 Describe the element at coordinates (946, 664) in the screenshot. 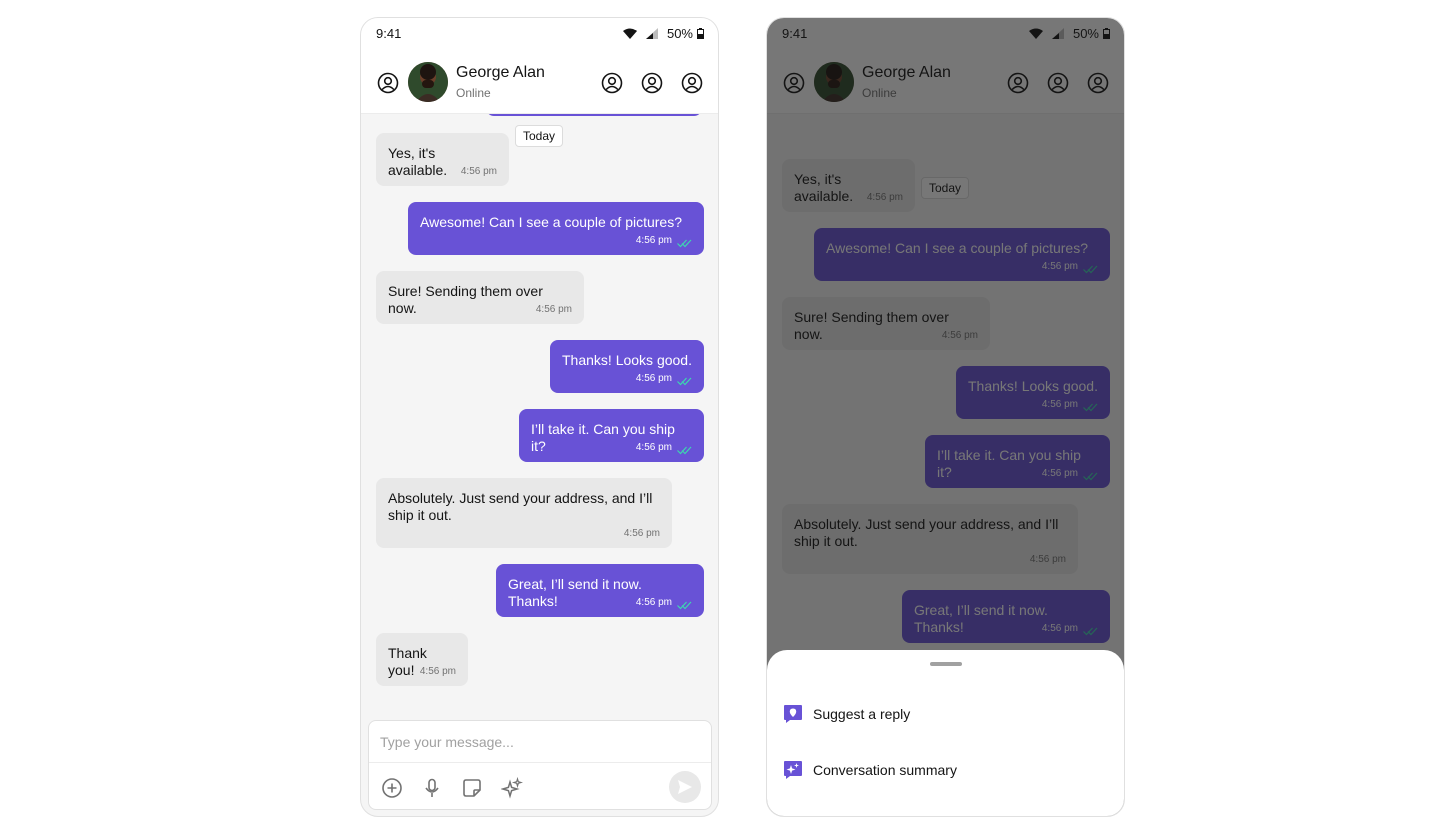

I see `sheet-drag-handle` at that location.